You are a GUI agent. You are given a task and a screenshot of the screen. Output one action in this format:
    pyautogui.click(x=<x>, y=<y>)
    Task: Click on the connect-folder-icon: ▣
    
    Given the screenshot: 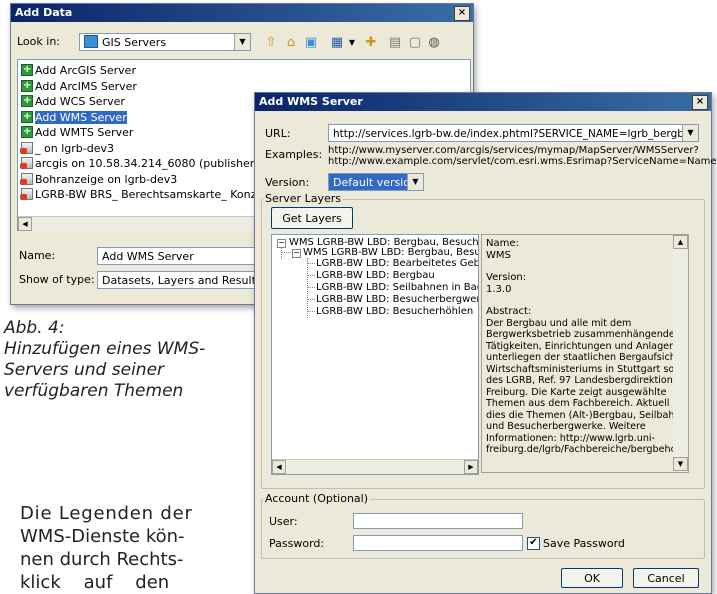 What is the action you would take?
    pyautogui.click(x=311, y=42)
    